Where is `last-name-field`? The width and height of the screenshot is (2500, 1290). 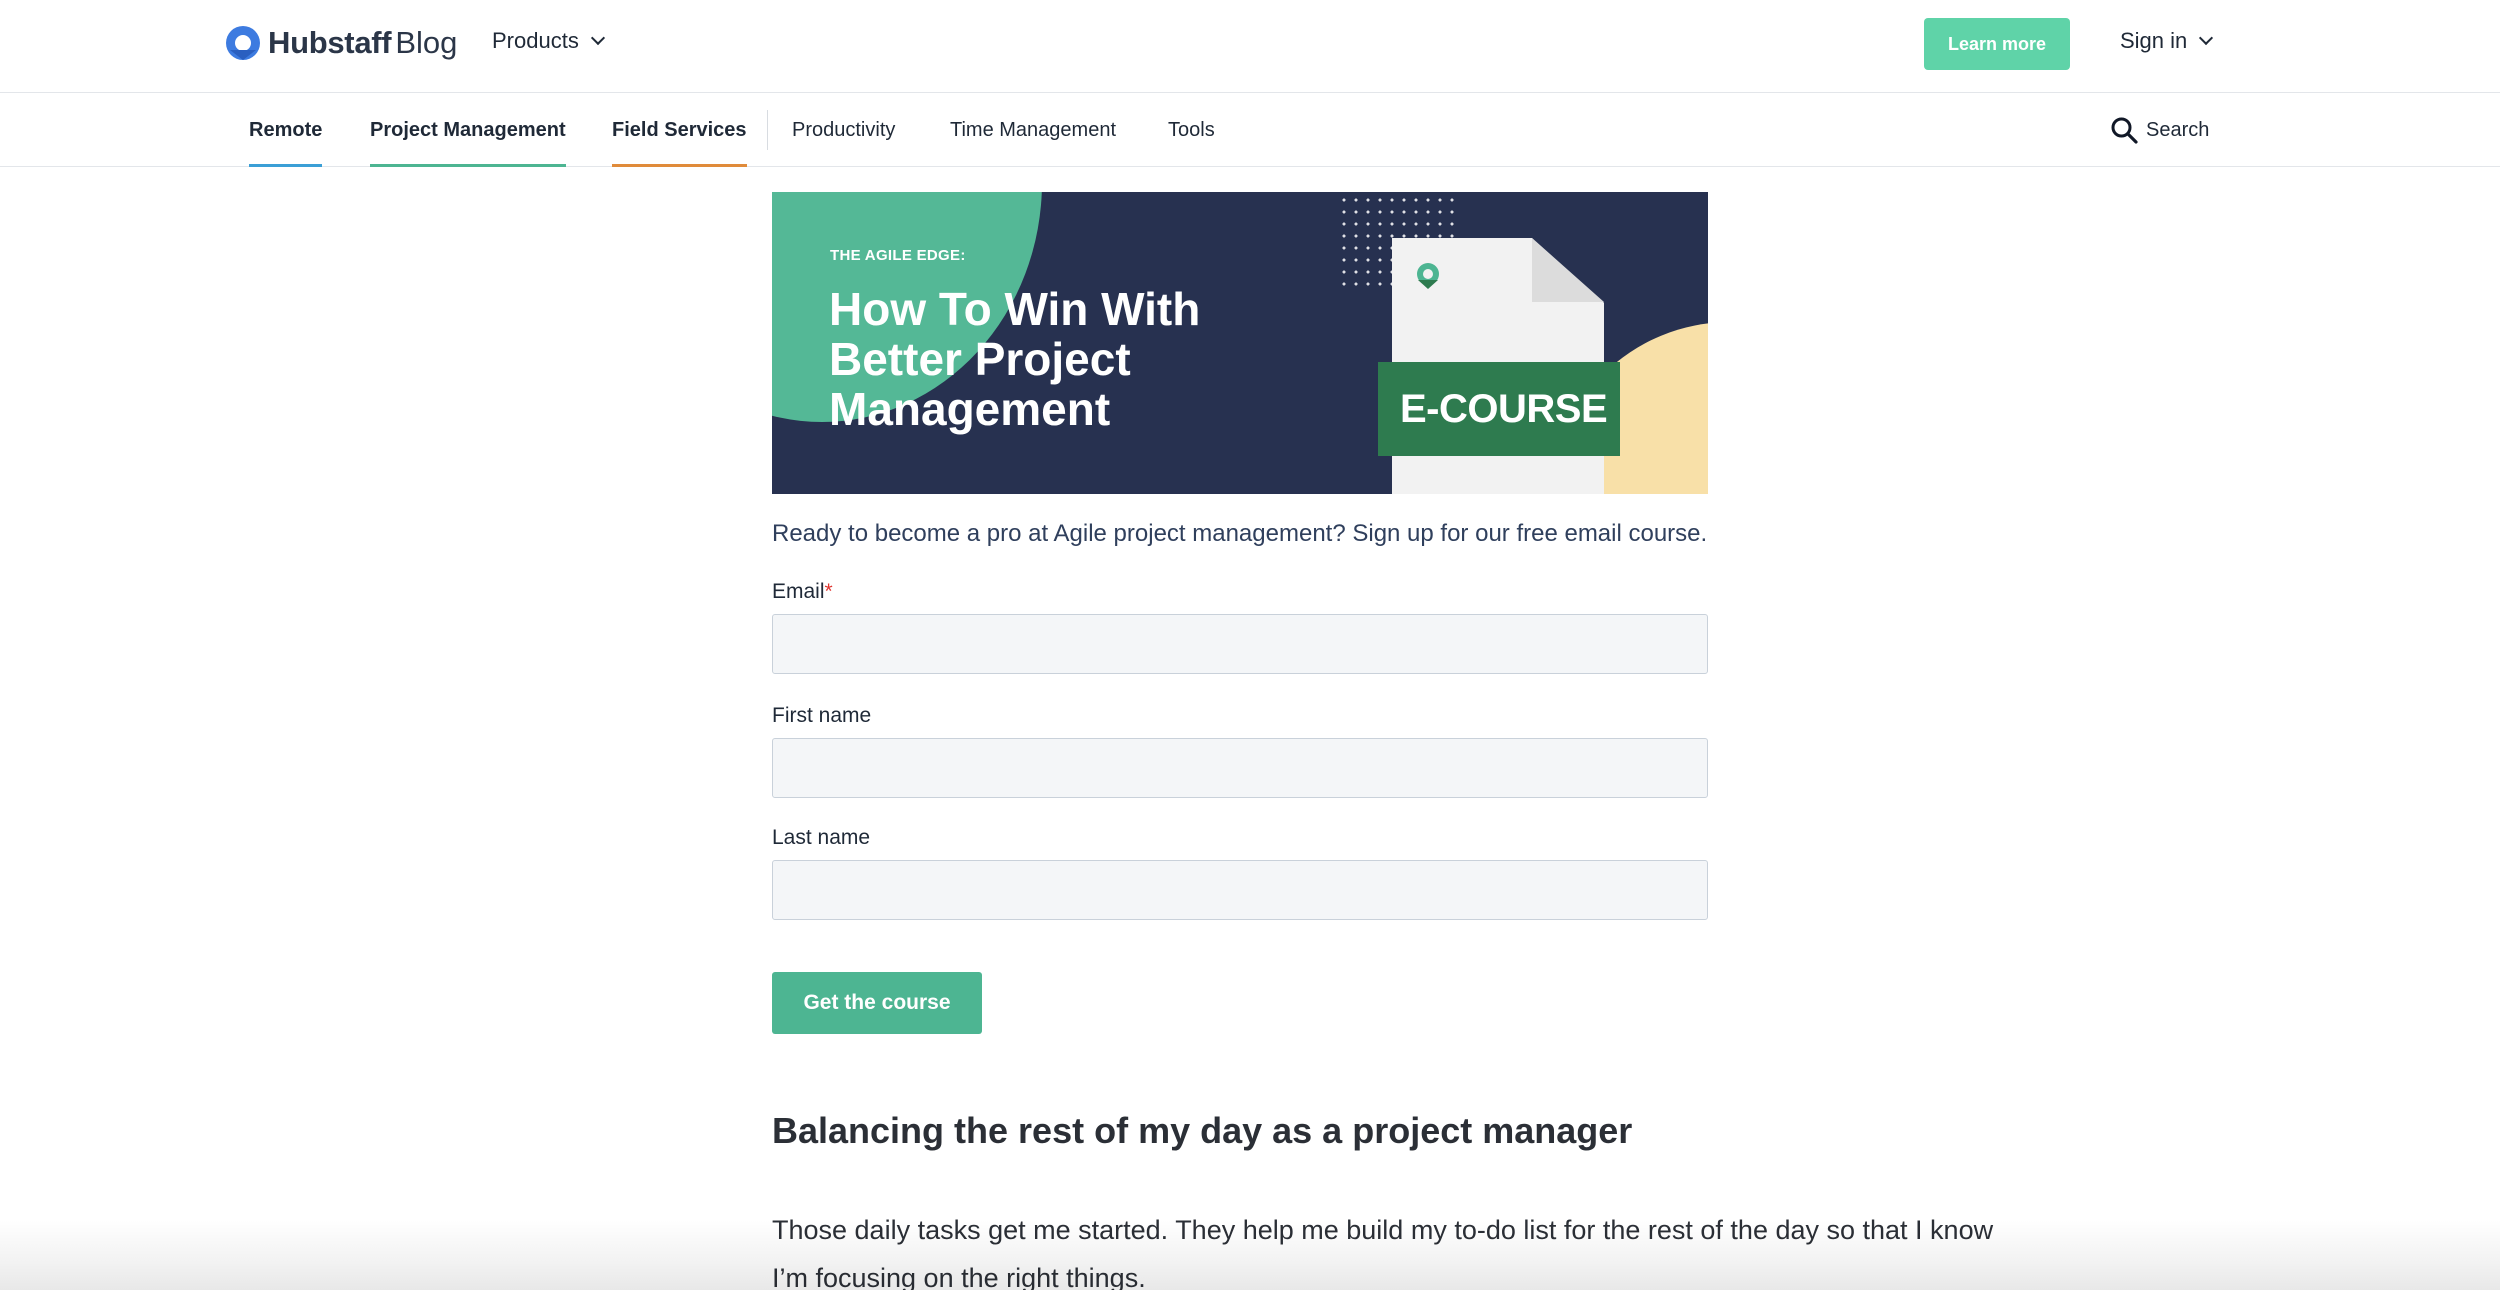
last-name-field is located at coordinates (1240, 890).